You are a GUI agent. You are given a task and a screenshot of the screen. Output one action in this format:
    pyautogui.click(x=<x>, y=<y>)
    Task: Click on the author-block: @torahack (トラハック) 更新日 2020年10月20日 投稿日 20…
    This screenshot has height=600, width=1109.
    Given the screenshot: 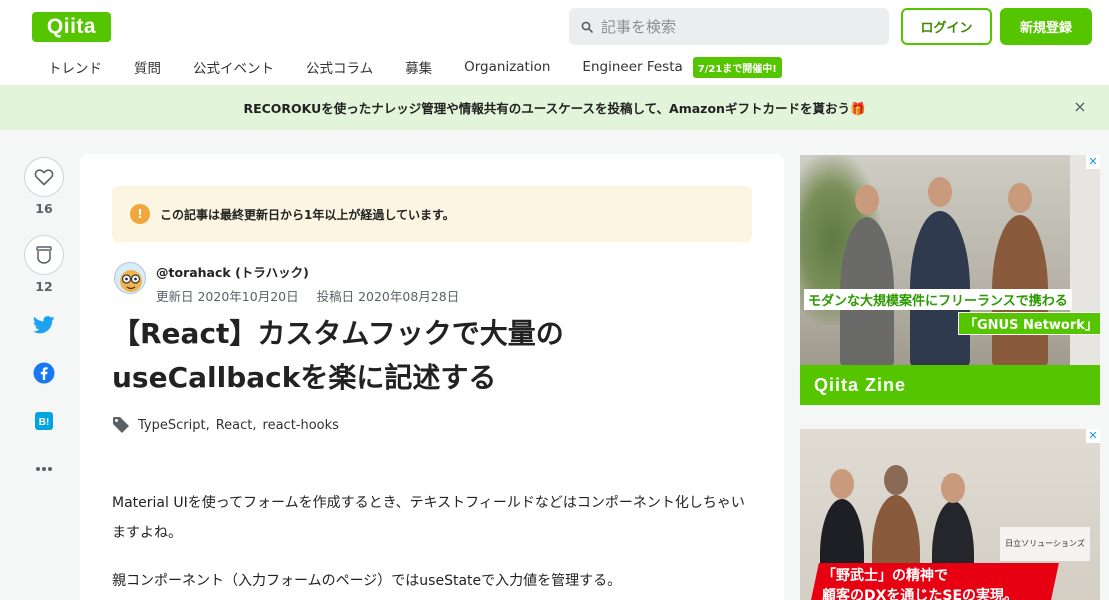 What is the action you would take?
    pyautogui.click(x=412, y=282)
    